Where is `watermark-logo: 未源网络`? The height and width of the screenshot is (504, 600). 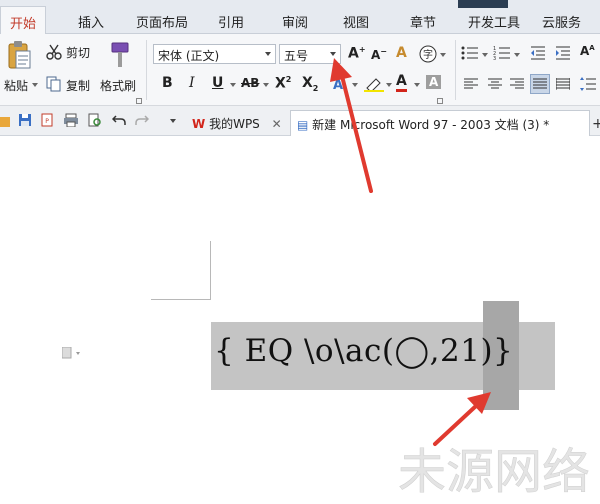 watermark-logo: 未源网络 is located at coordinates (494, 472).